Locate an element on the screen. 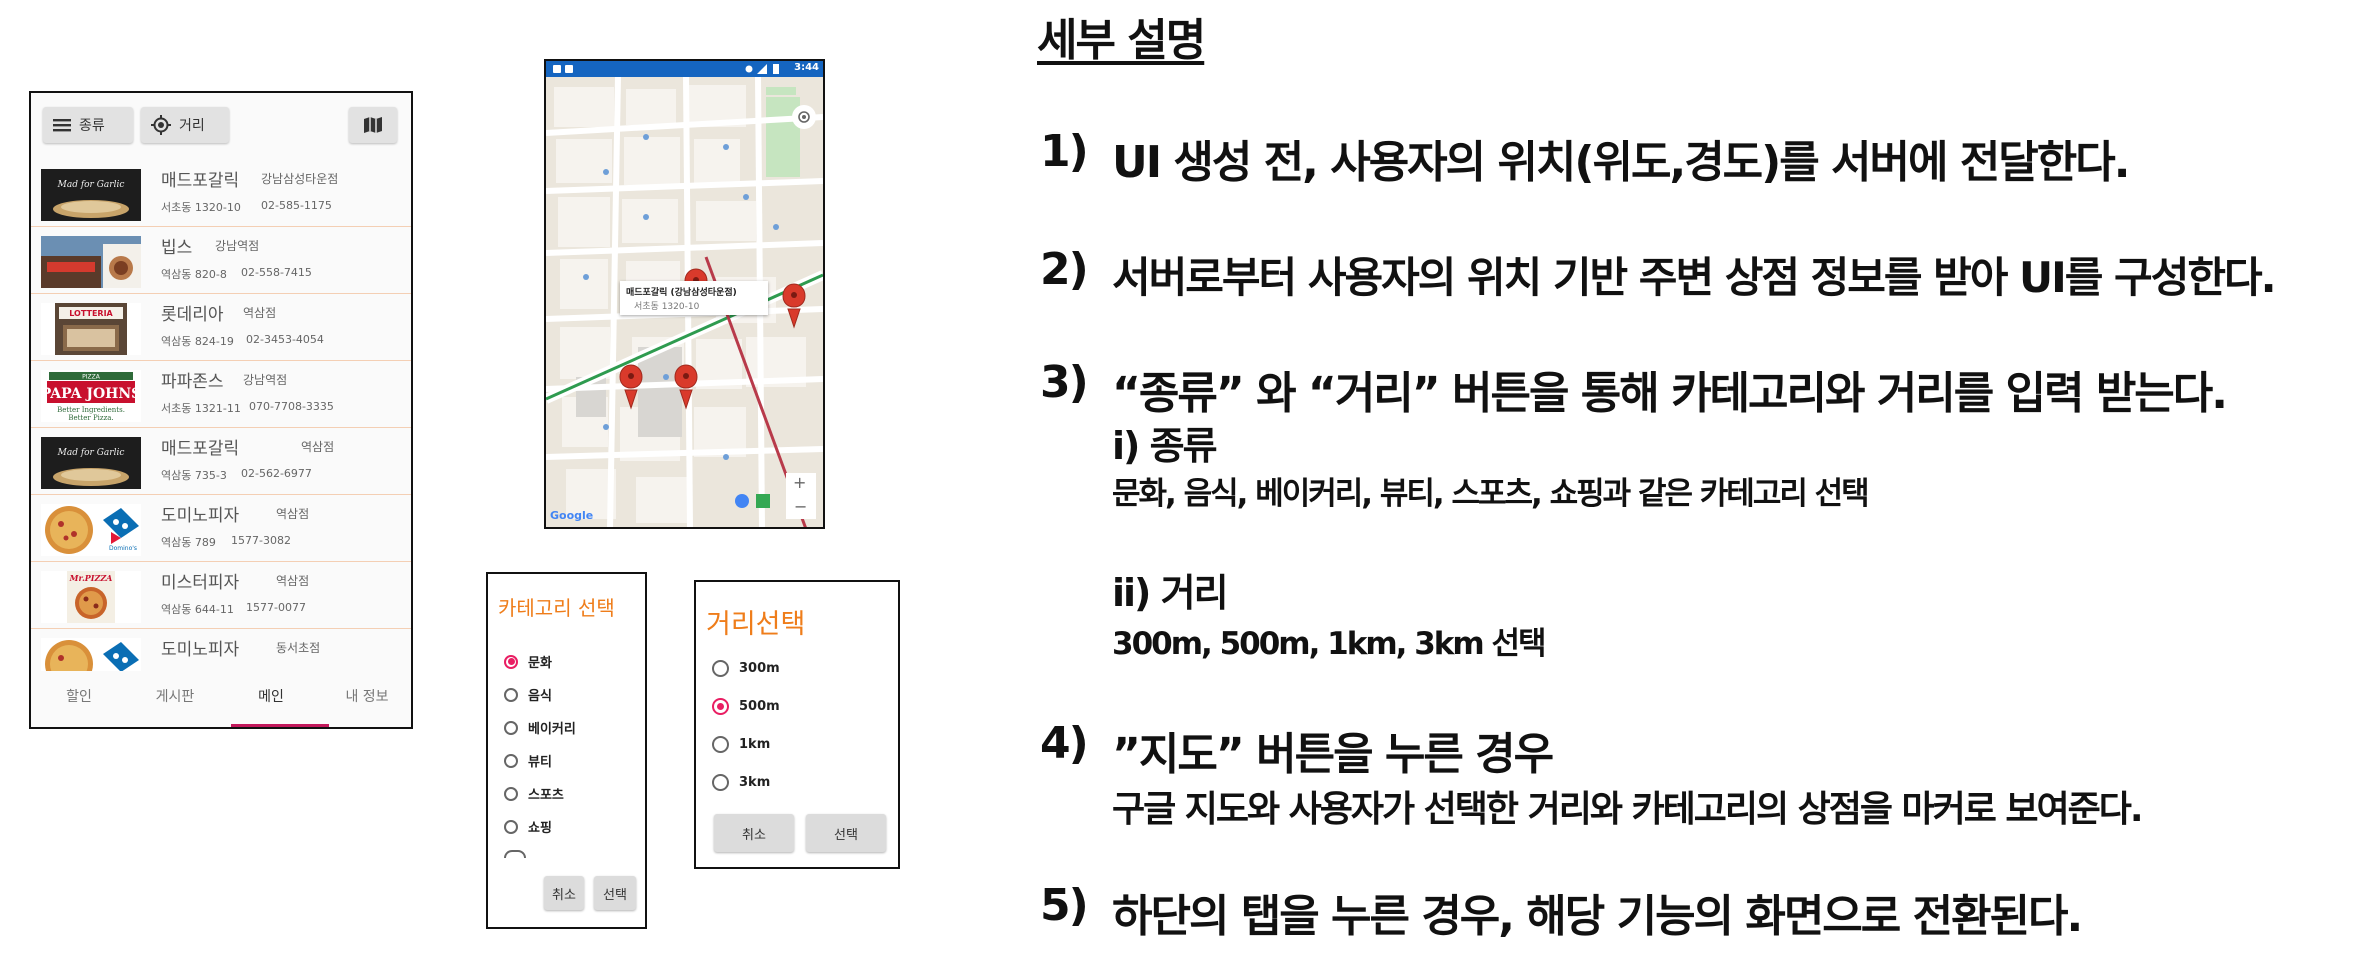 Image resolution: width=2380 pixels, height=964 pixels. store-phone: 02-558-7415 is located at coordinates (276, 272).